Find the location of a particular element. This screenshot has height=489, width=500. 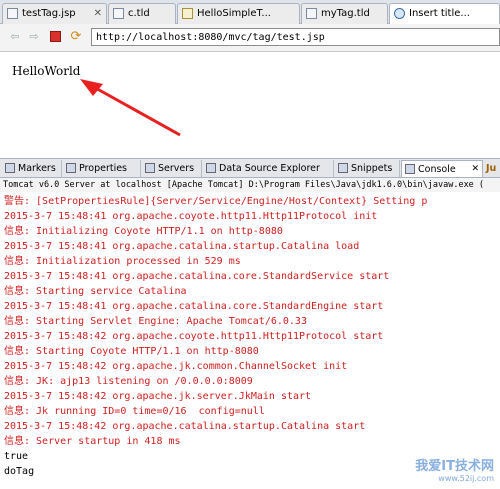

markers-icon is located at coordinates (10, 168).